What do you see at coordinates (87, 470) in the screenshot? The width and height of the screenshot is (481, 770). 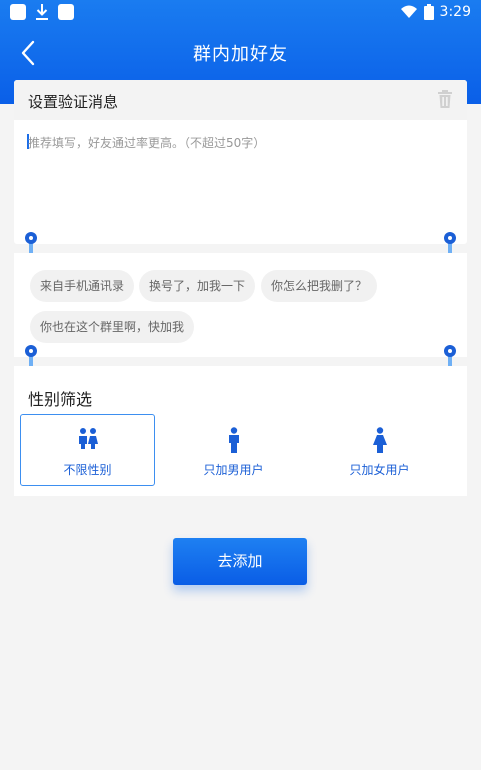 I see `gender-option-label: 不限性别` at bounding box center [87, 470].